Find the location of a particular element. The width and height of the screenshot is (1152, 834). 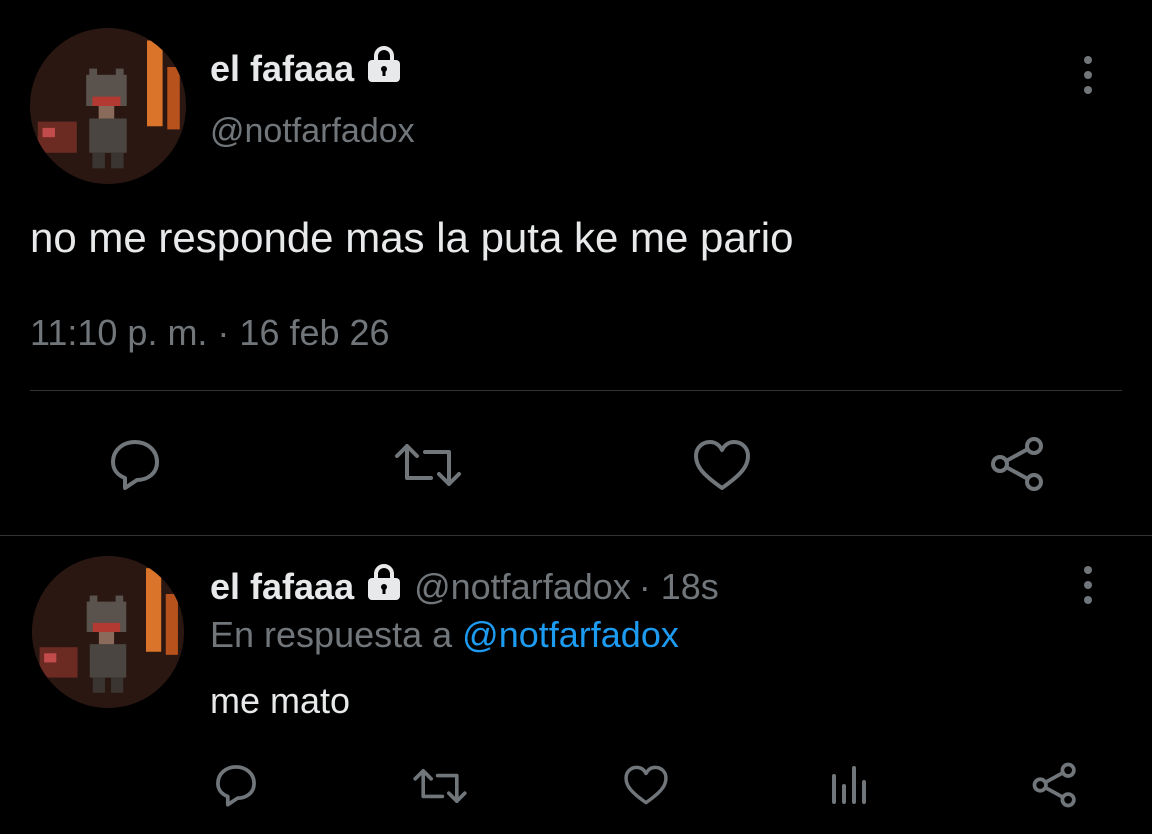

reply-avatar is located at coordinates (108, 632).